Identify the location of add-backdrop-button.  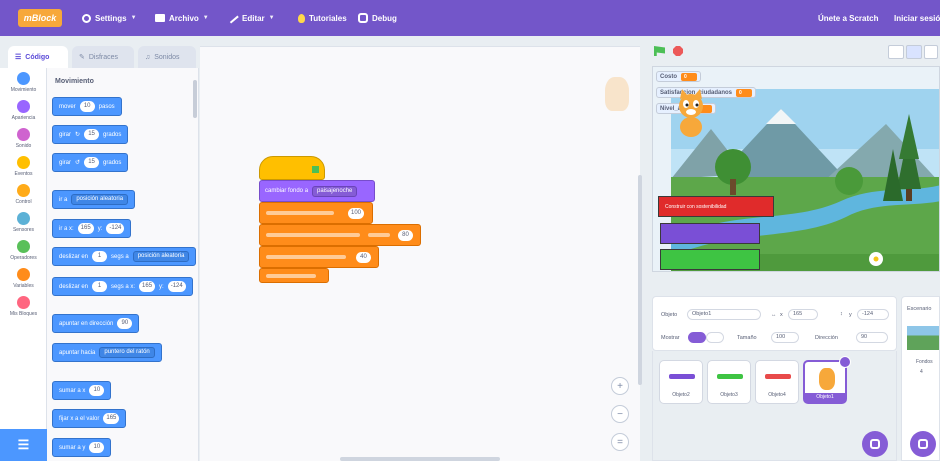
(923, 444).